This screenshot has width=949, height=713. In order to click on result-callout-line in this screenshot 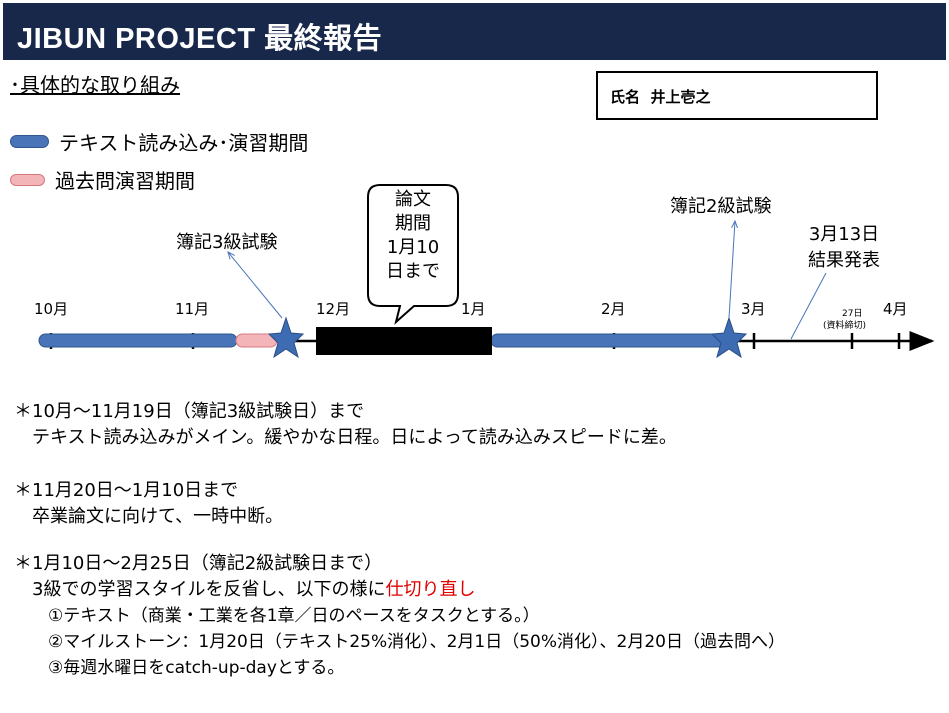, I will do `click(808, 306)`.